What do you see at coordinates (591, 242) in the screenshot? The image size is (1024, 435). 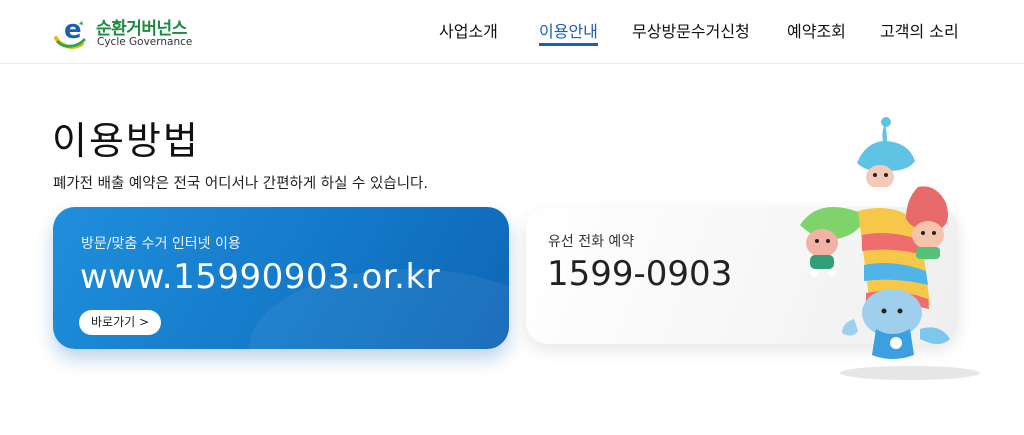 I see `phone-card-label: 유선 전화 예약` at bounding box center [591, 242].